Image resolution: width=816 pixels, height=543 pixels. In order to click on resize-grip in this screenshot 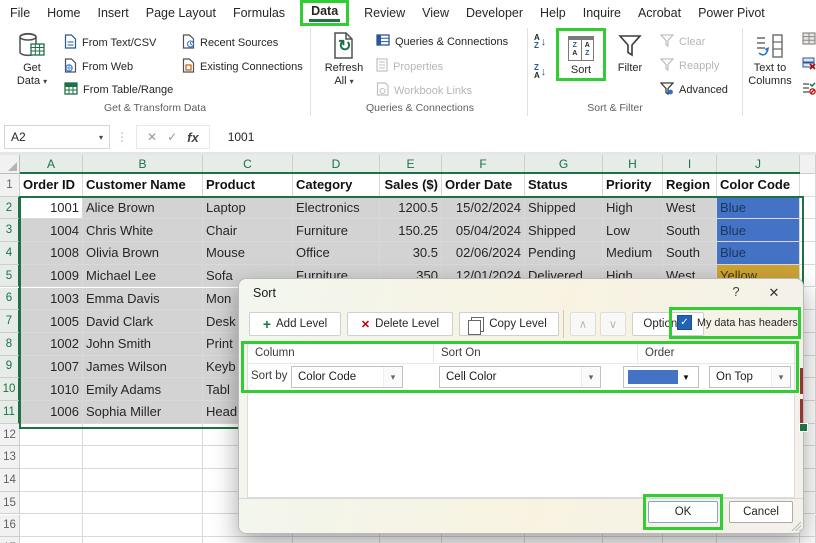, I will do `click(795, 525)`.